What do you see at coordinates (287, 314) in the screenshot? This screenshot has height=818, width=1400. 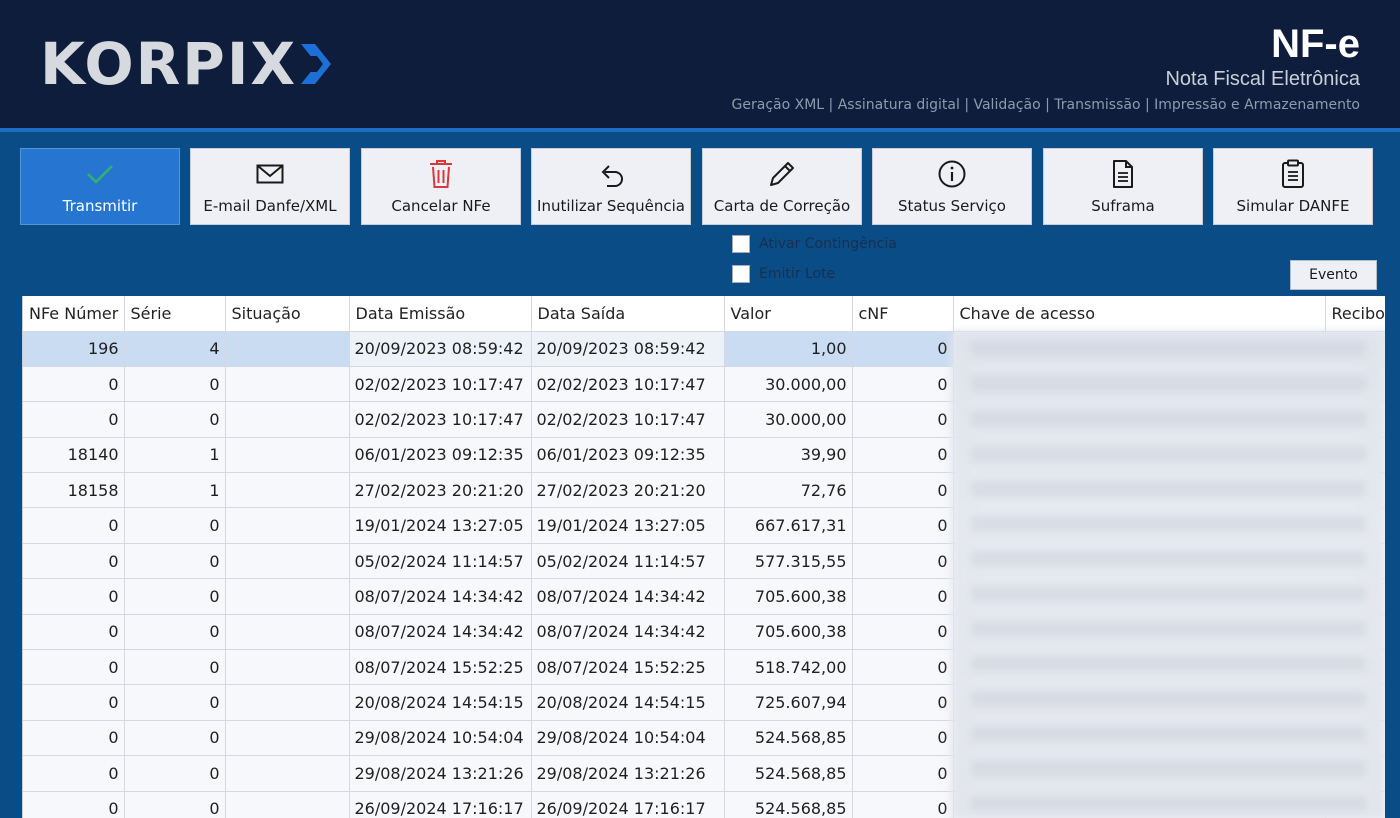 I see `col-situacao: Situação` at bounding box center [287, 314].